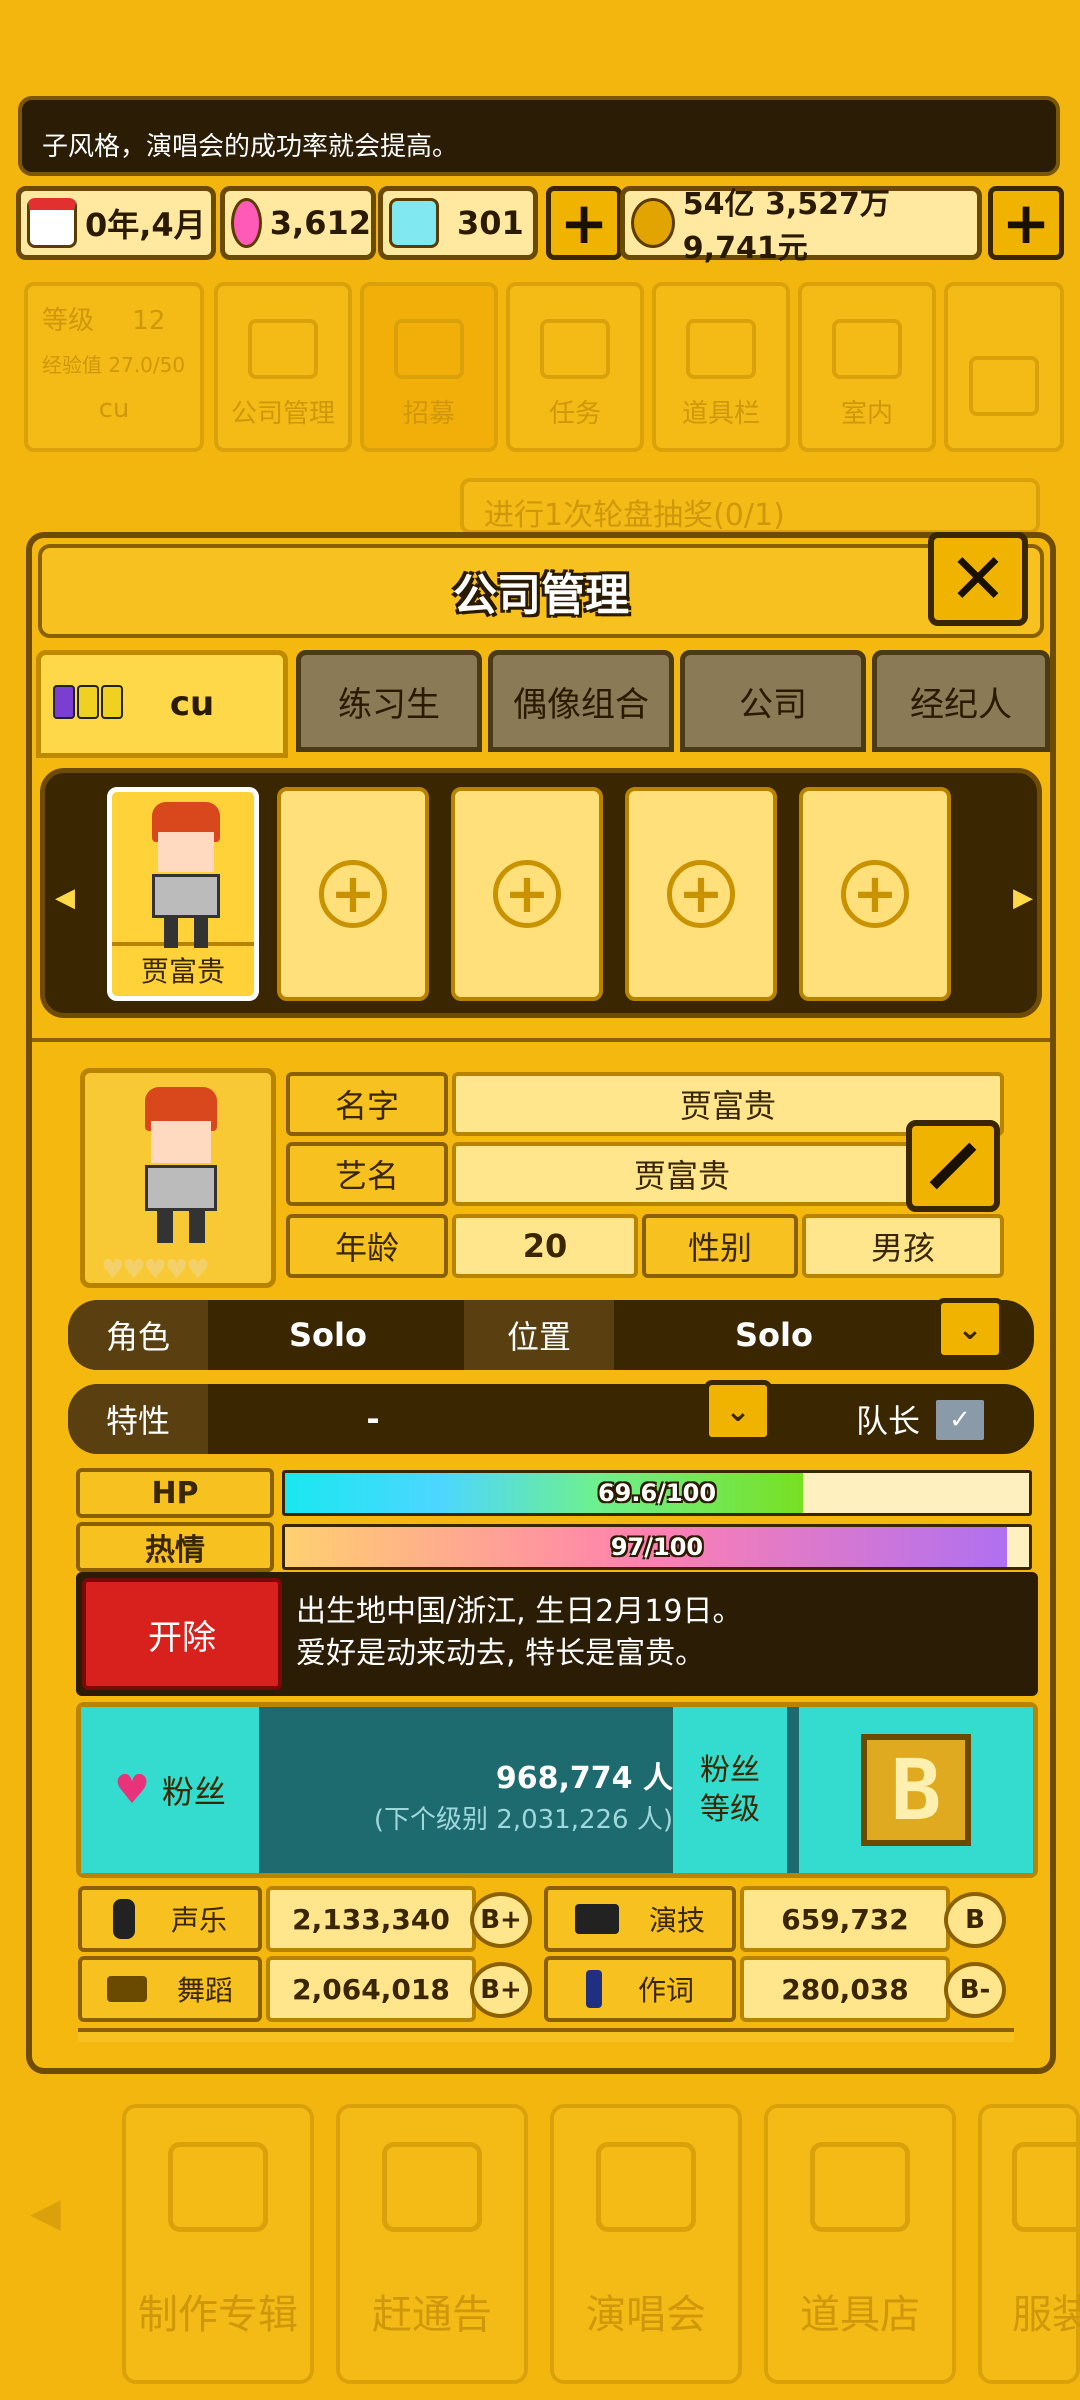  Describe the element at coordinates (961, 701) in the screenshot. I see `tab-manager: 经纪人` at that location.